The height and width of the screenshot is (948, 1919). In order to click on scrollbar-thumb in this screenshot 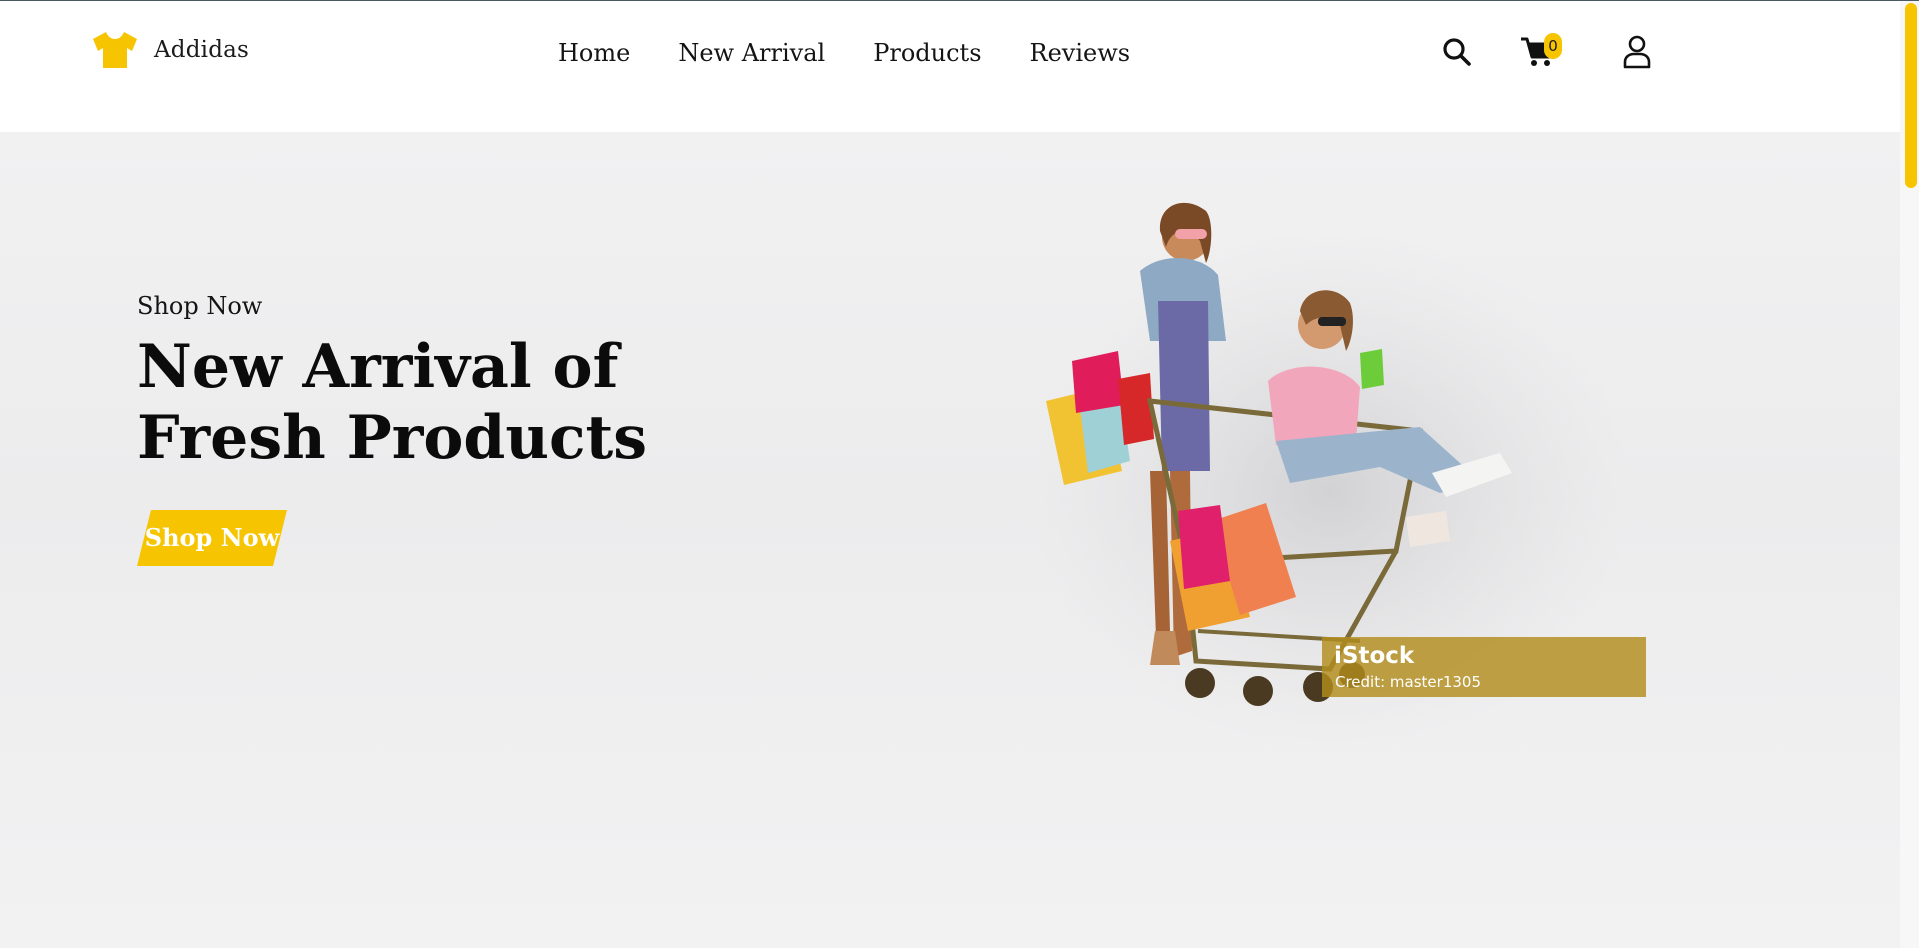, I will do `click(1911, 95)`.